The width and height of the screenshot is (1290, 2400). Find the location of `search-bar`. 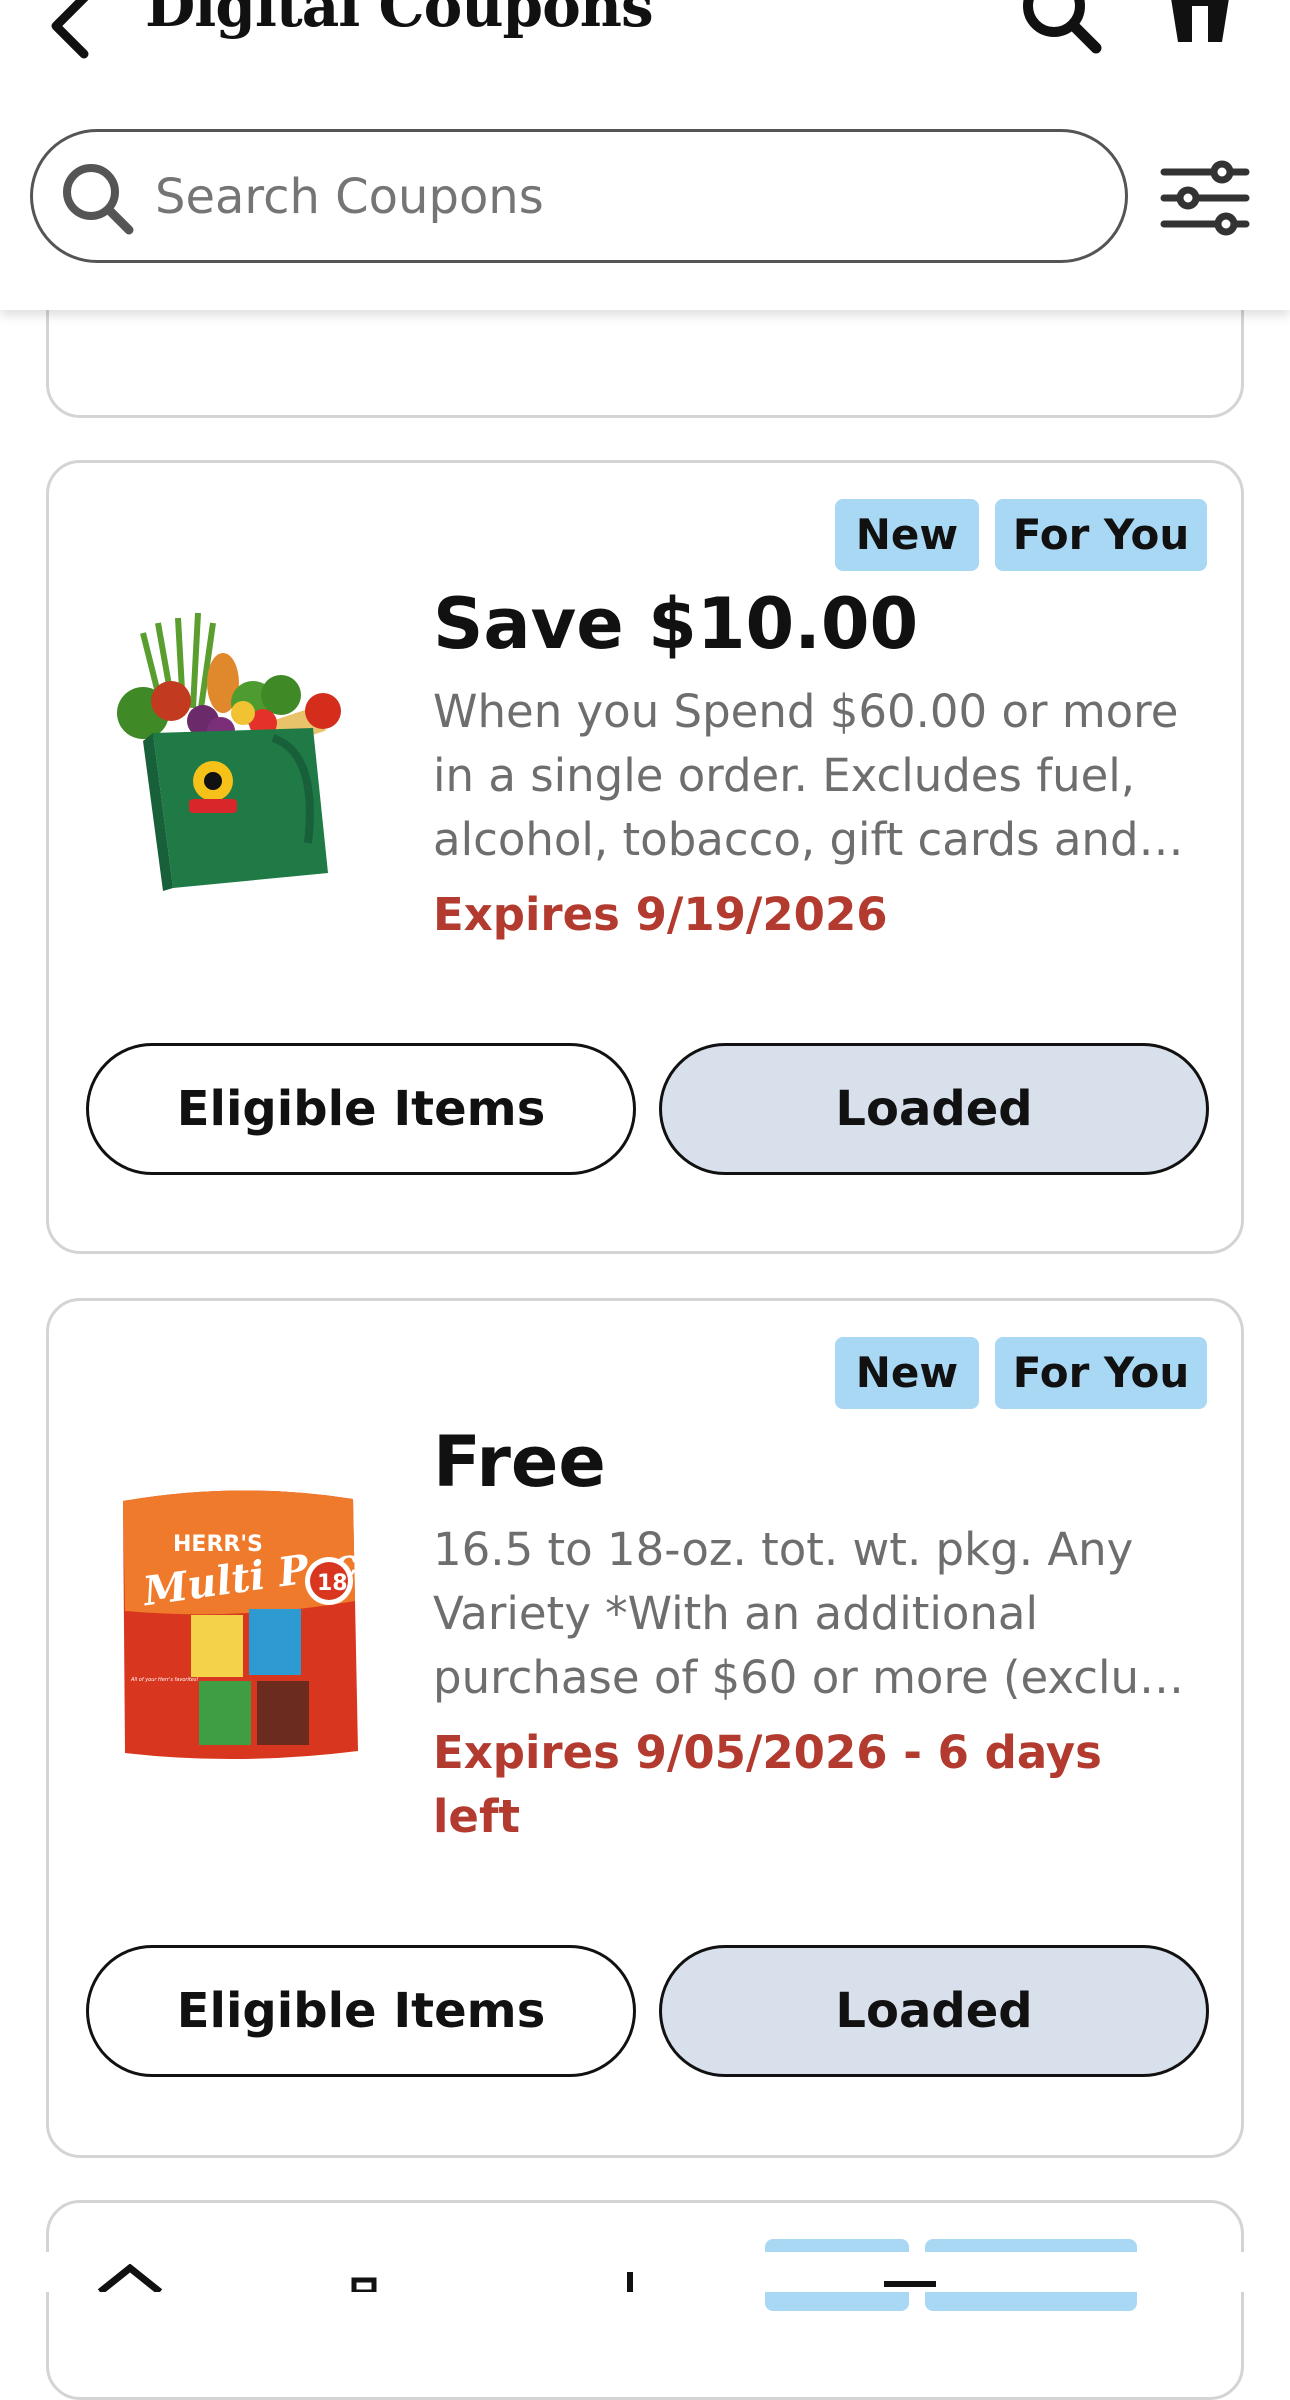

search-bar is located at coordinates (579, 196).